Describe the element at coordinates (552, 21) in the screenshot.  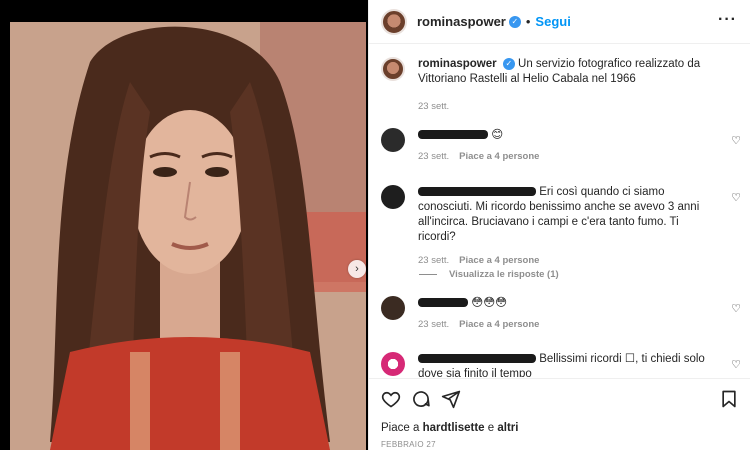
I see `follow-button: Segui` at that location.